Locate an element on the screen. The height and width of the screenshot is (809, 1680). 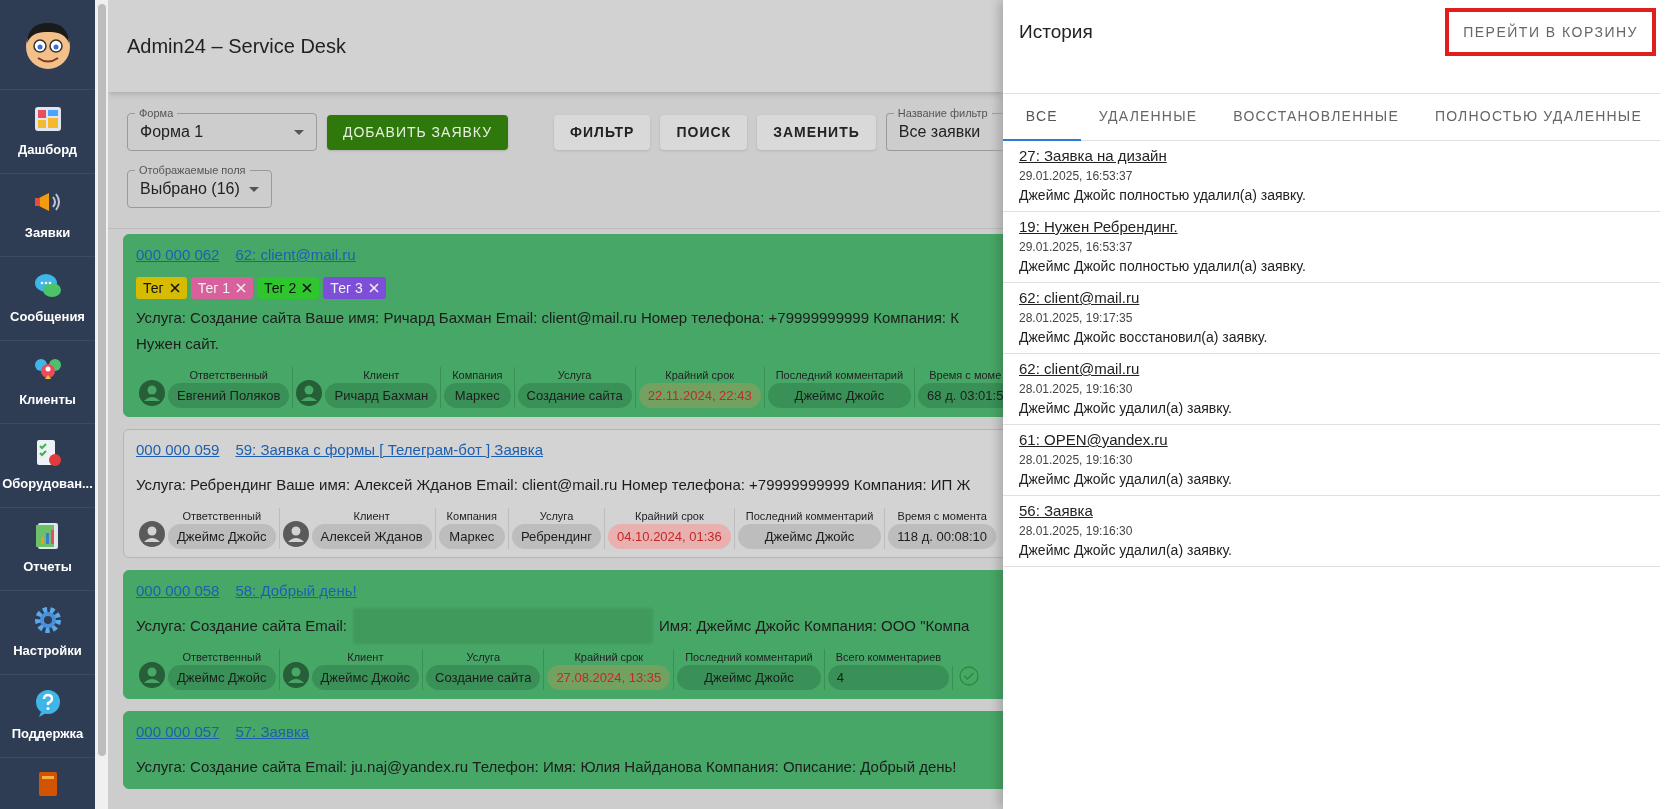
field-value: Алексей Жданов is located at coordinates (371, 536).